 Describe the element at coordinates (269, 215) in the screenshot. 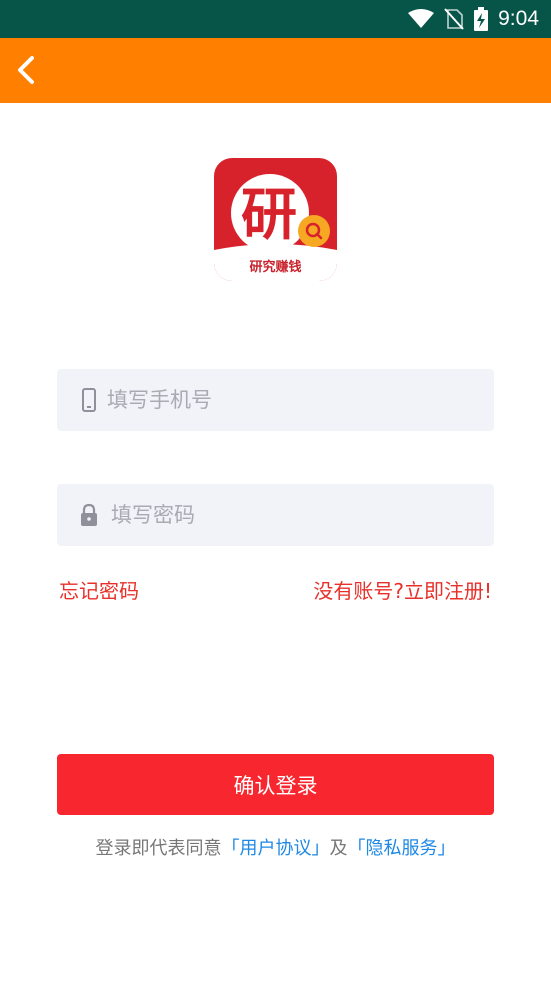

I see `logo-glyph: 研` at that location.